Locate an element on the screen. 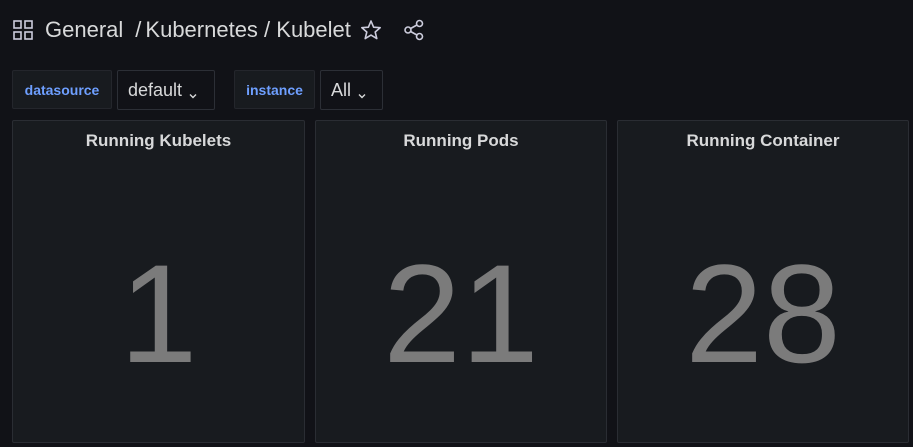  stat-value: 1 is located at coordinates (158, 313).